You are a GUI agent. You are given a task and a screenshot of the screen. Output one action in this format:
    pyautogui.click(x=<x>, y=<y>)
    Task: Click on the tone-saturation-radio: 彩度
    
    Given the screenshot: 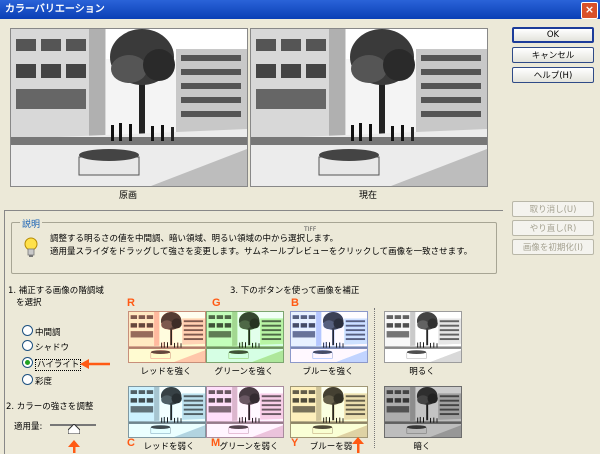 What is the action you would take?
    pyautogui.click(x=37, y=380)
    